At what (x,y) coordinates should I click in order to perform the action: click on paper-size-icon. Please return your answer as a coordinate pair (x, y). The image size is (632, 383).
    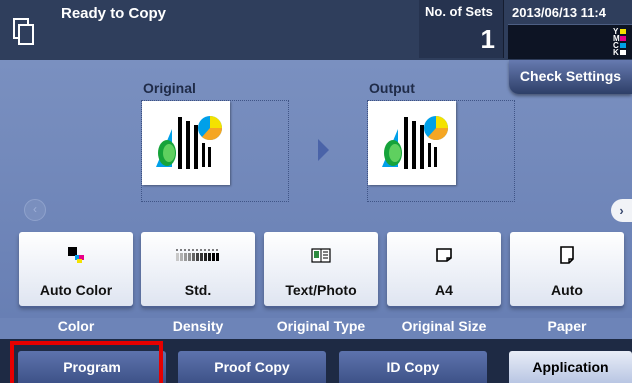
    Looking at the image, I should click on (444, 255).